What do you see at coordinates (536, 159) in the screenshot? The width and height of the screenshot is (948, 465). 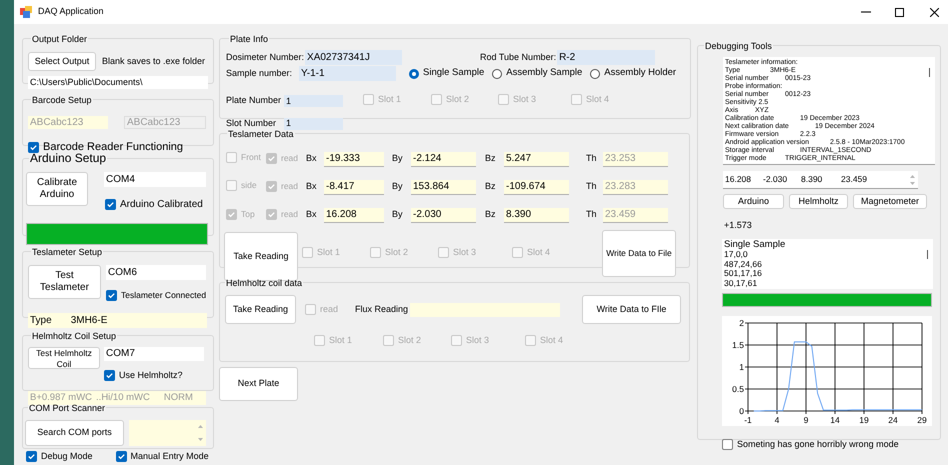 I see `text-field: 5.247` at bounding box center [536, 159].